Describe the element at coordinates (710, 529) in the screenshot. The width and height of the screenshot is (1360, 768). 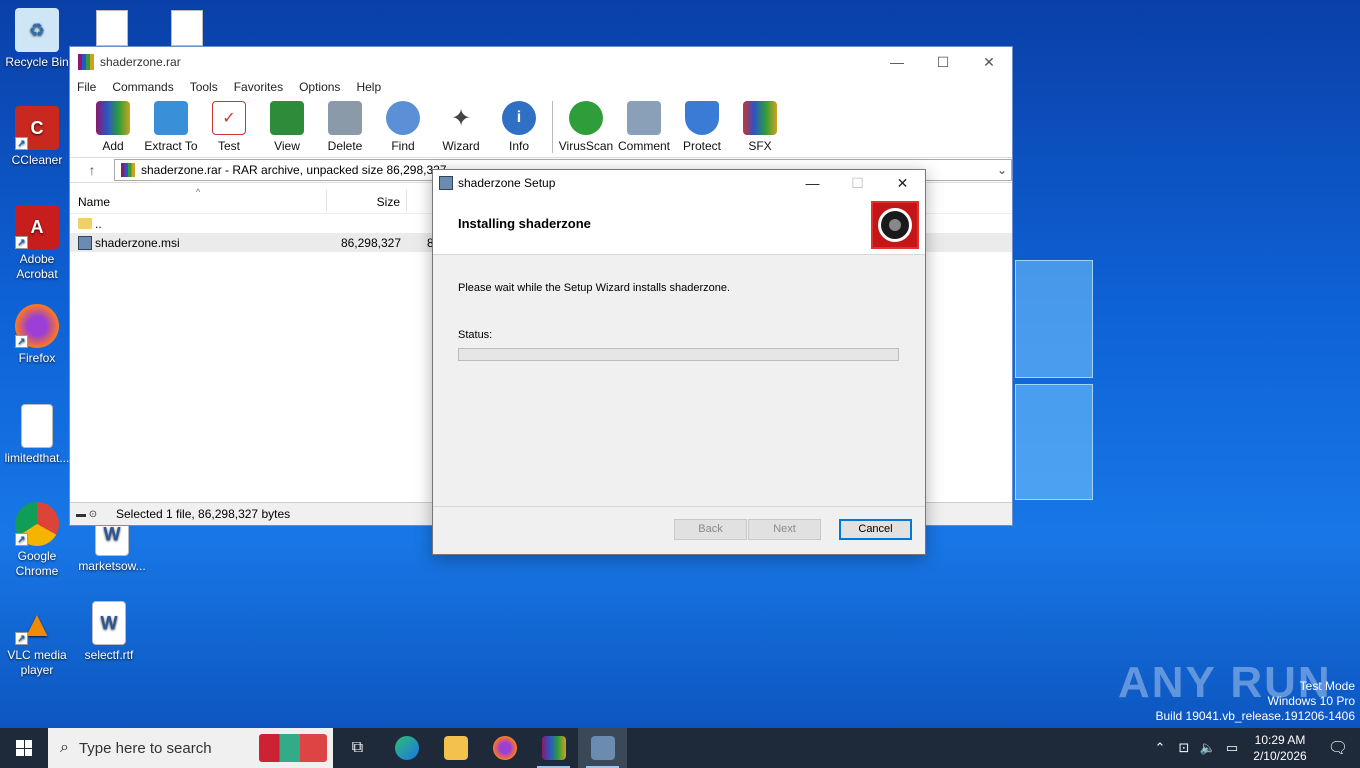
I see `back-button: Back` at that location.